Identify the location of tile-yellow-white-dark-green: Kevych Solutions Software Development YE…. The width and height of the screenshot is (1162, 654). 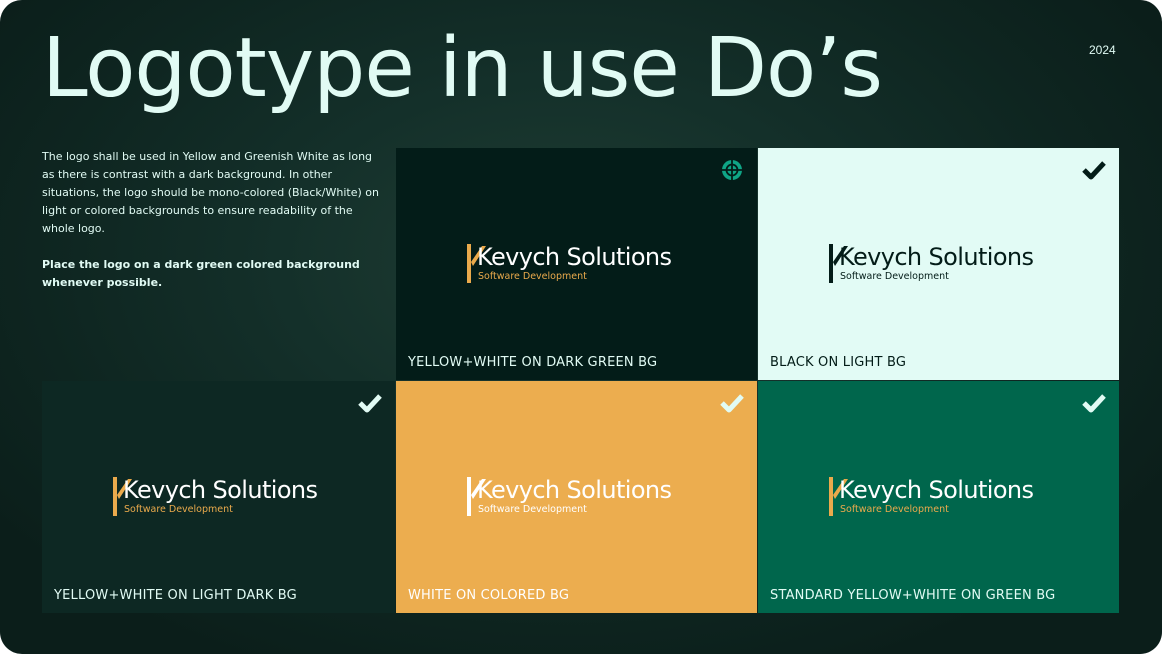
(576, 264).